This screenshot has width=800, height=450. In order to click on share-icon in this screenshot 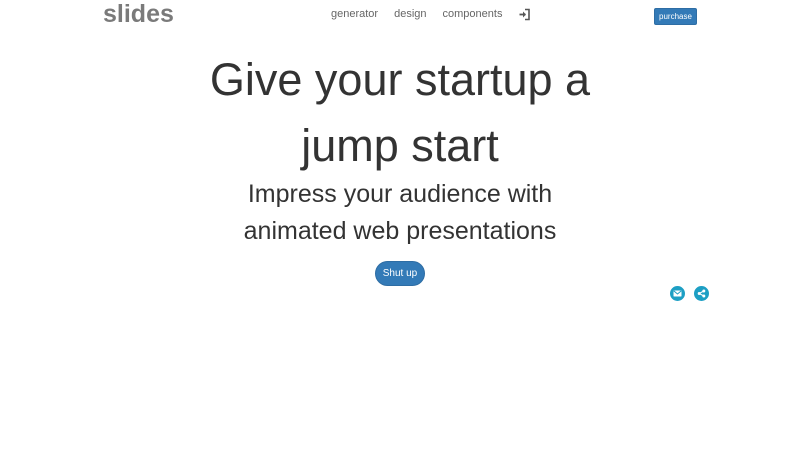, I will do `click(701, 293)`.